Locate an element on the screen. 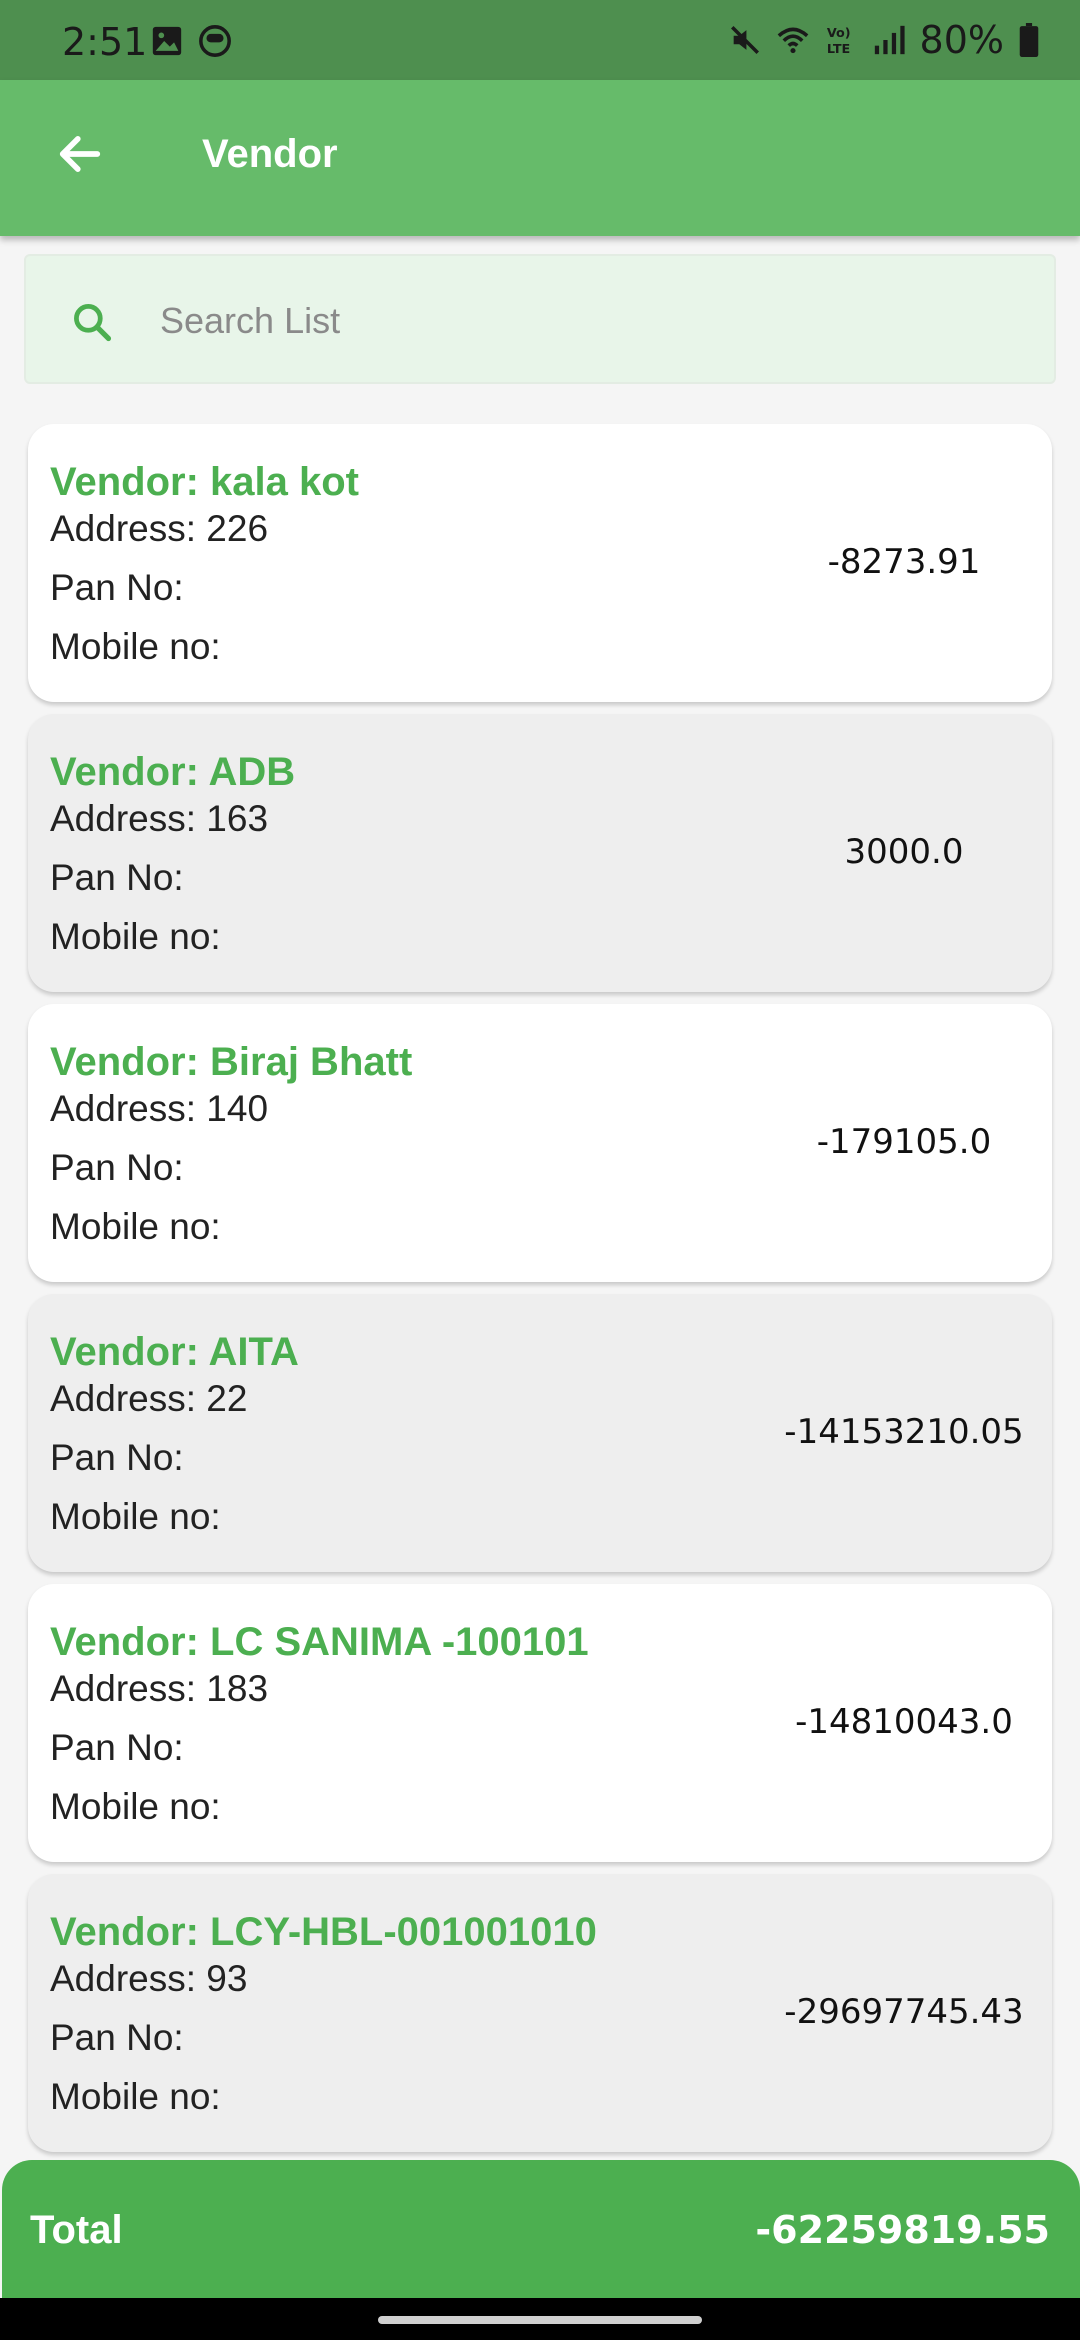  vendor-amount: -179105.0 is located at coordinates (904, 1142).